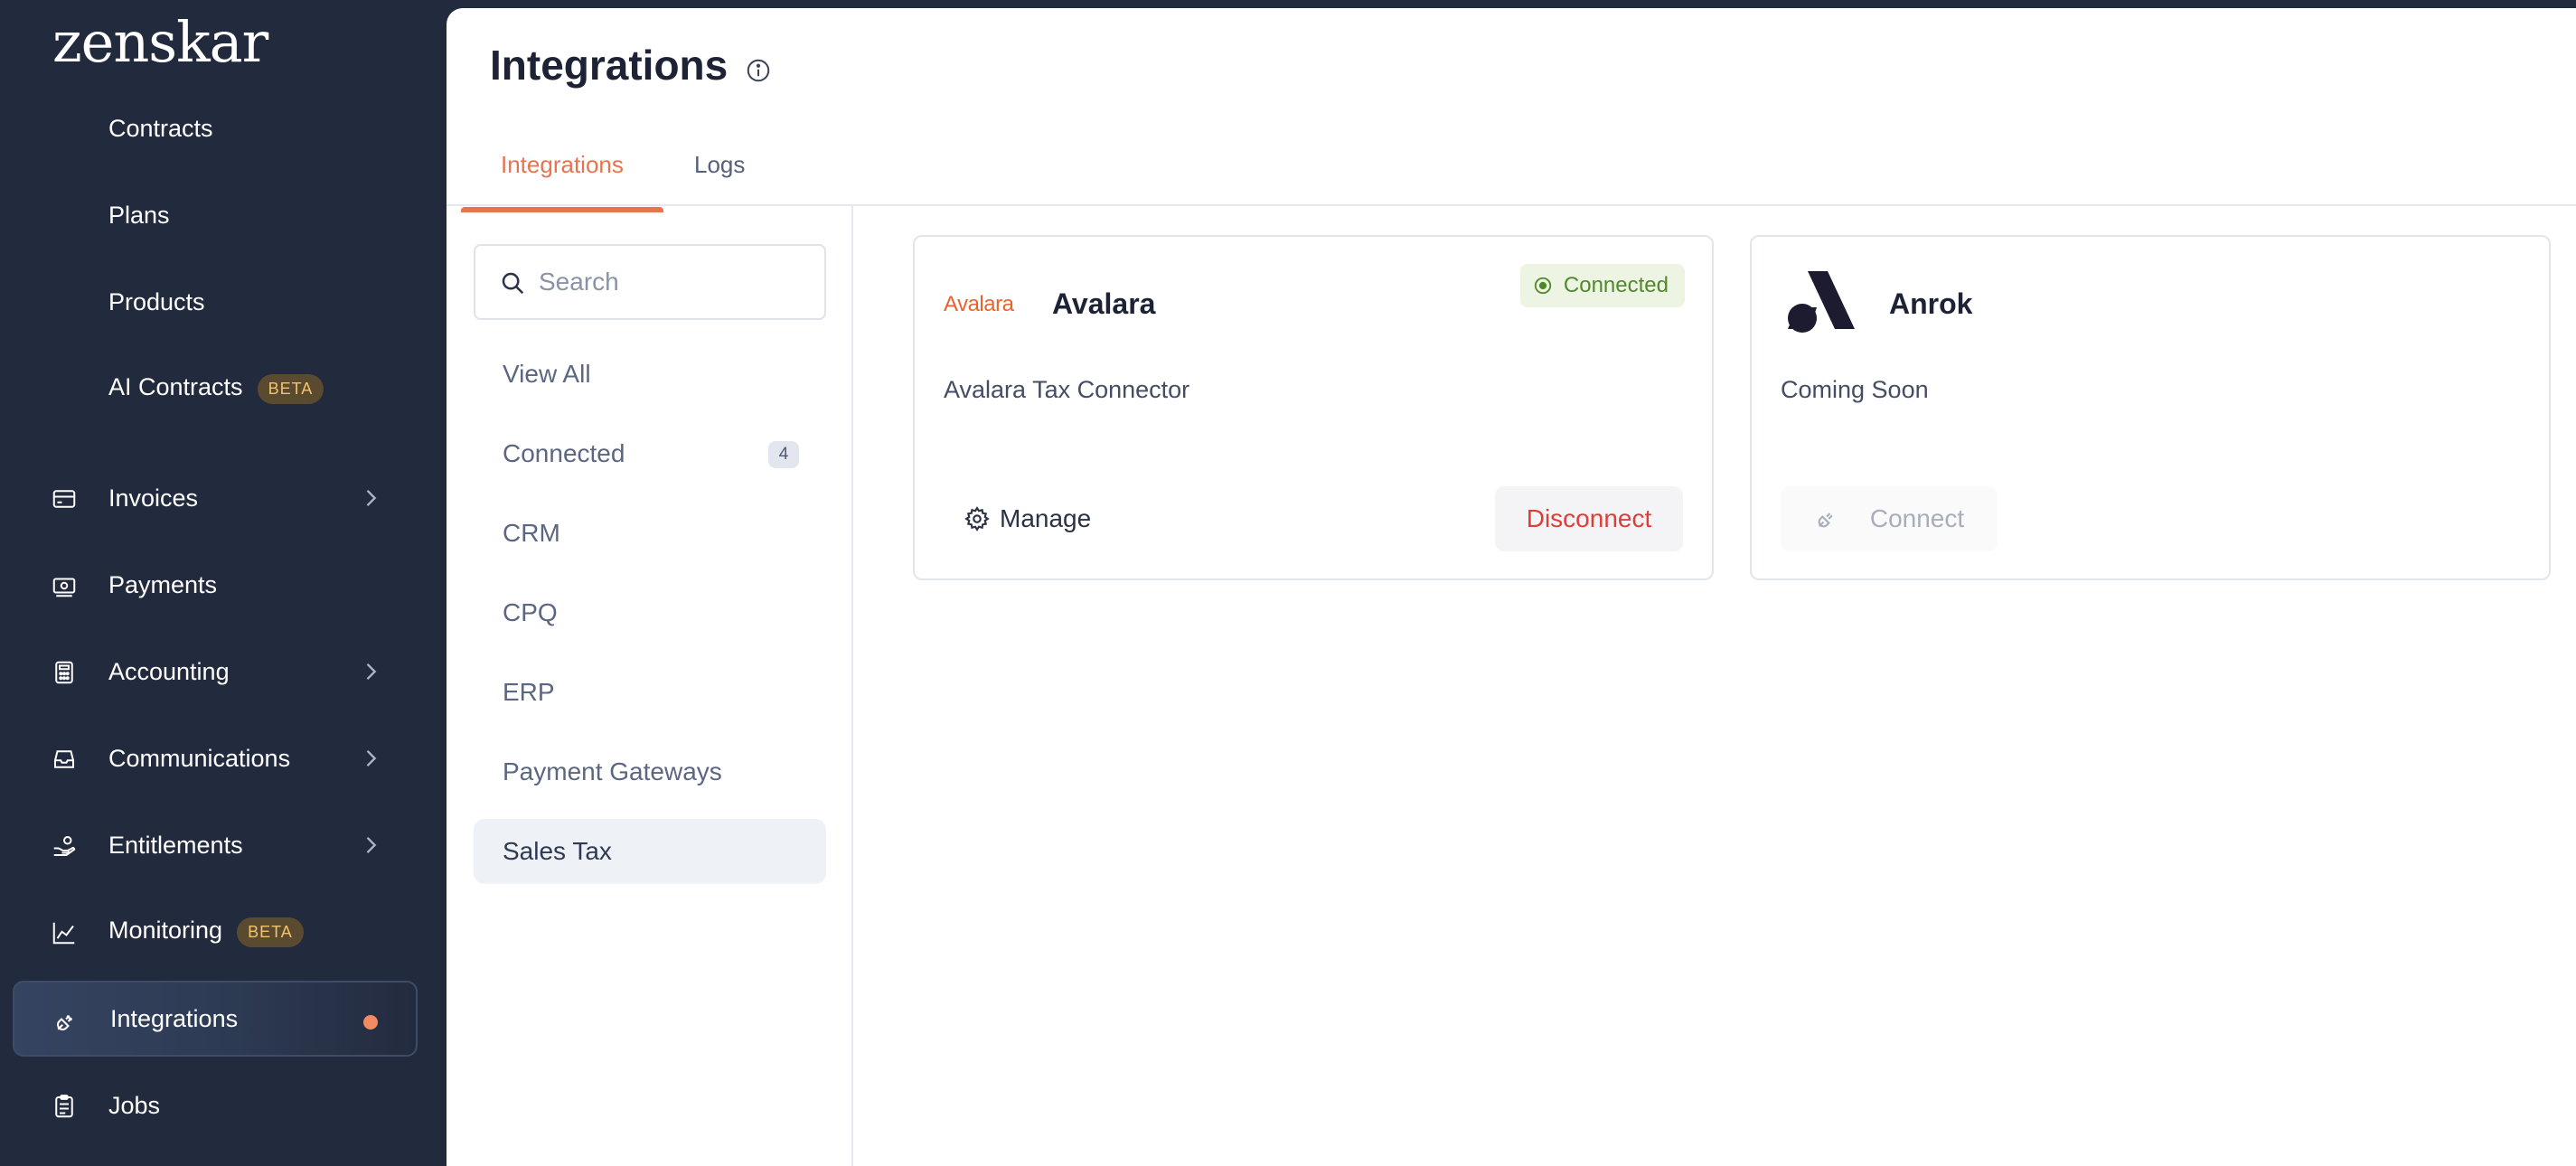 Image resolution: width=2576 pixels, height=1166 pixels. What do you see at coordinates (154, 498) in the screenshot?
I see `sidebar-item-label: Invoices` at bounding box center [154, 498].